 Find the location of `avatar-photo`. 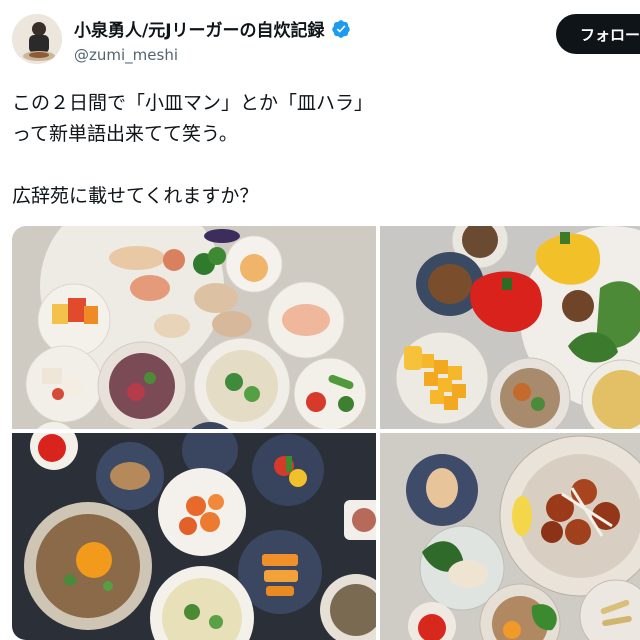

avatar-photo is located at coordinates (37, 39).